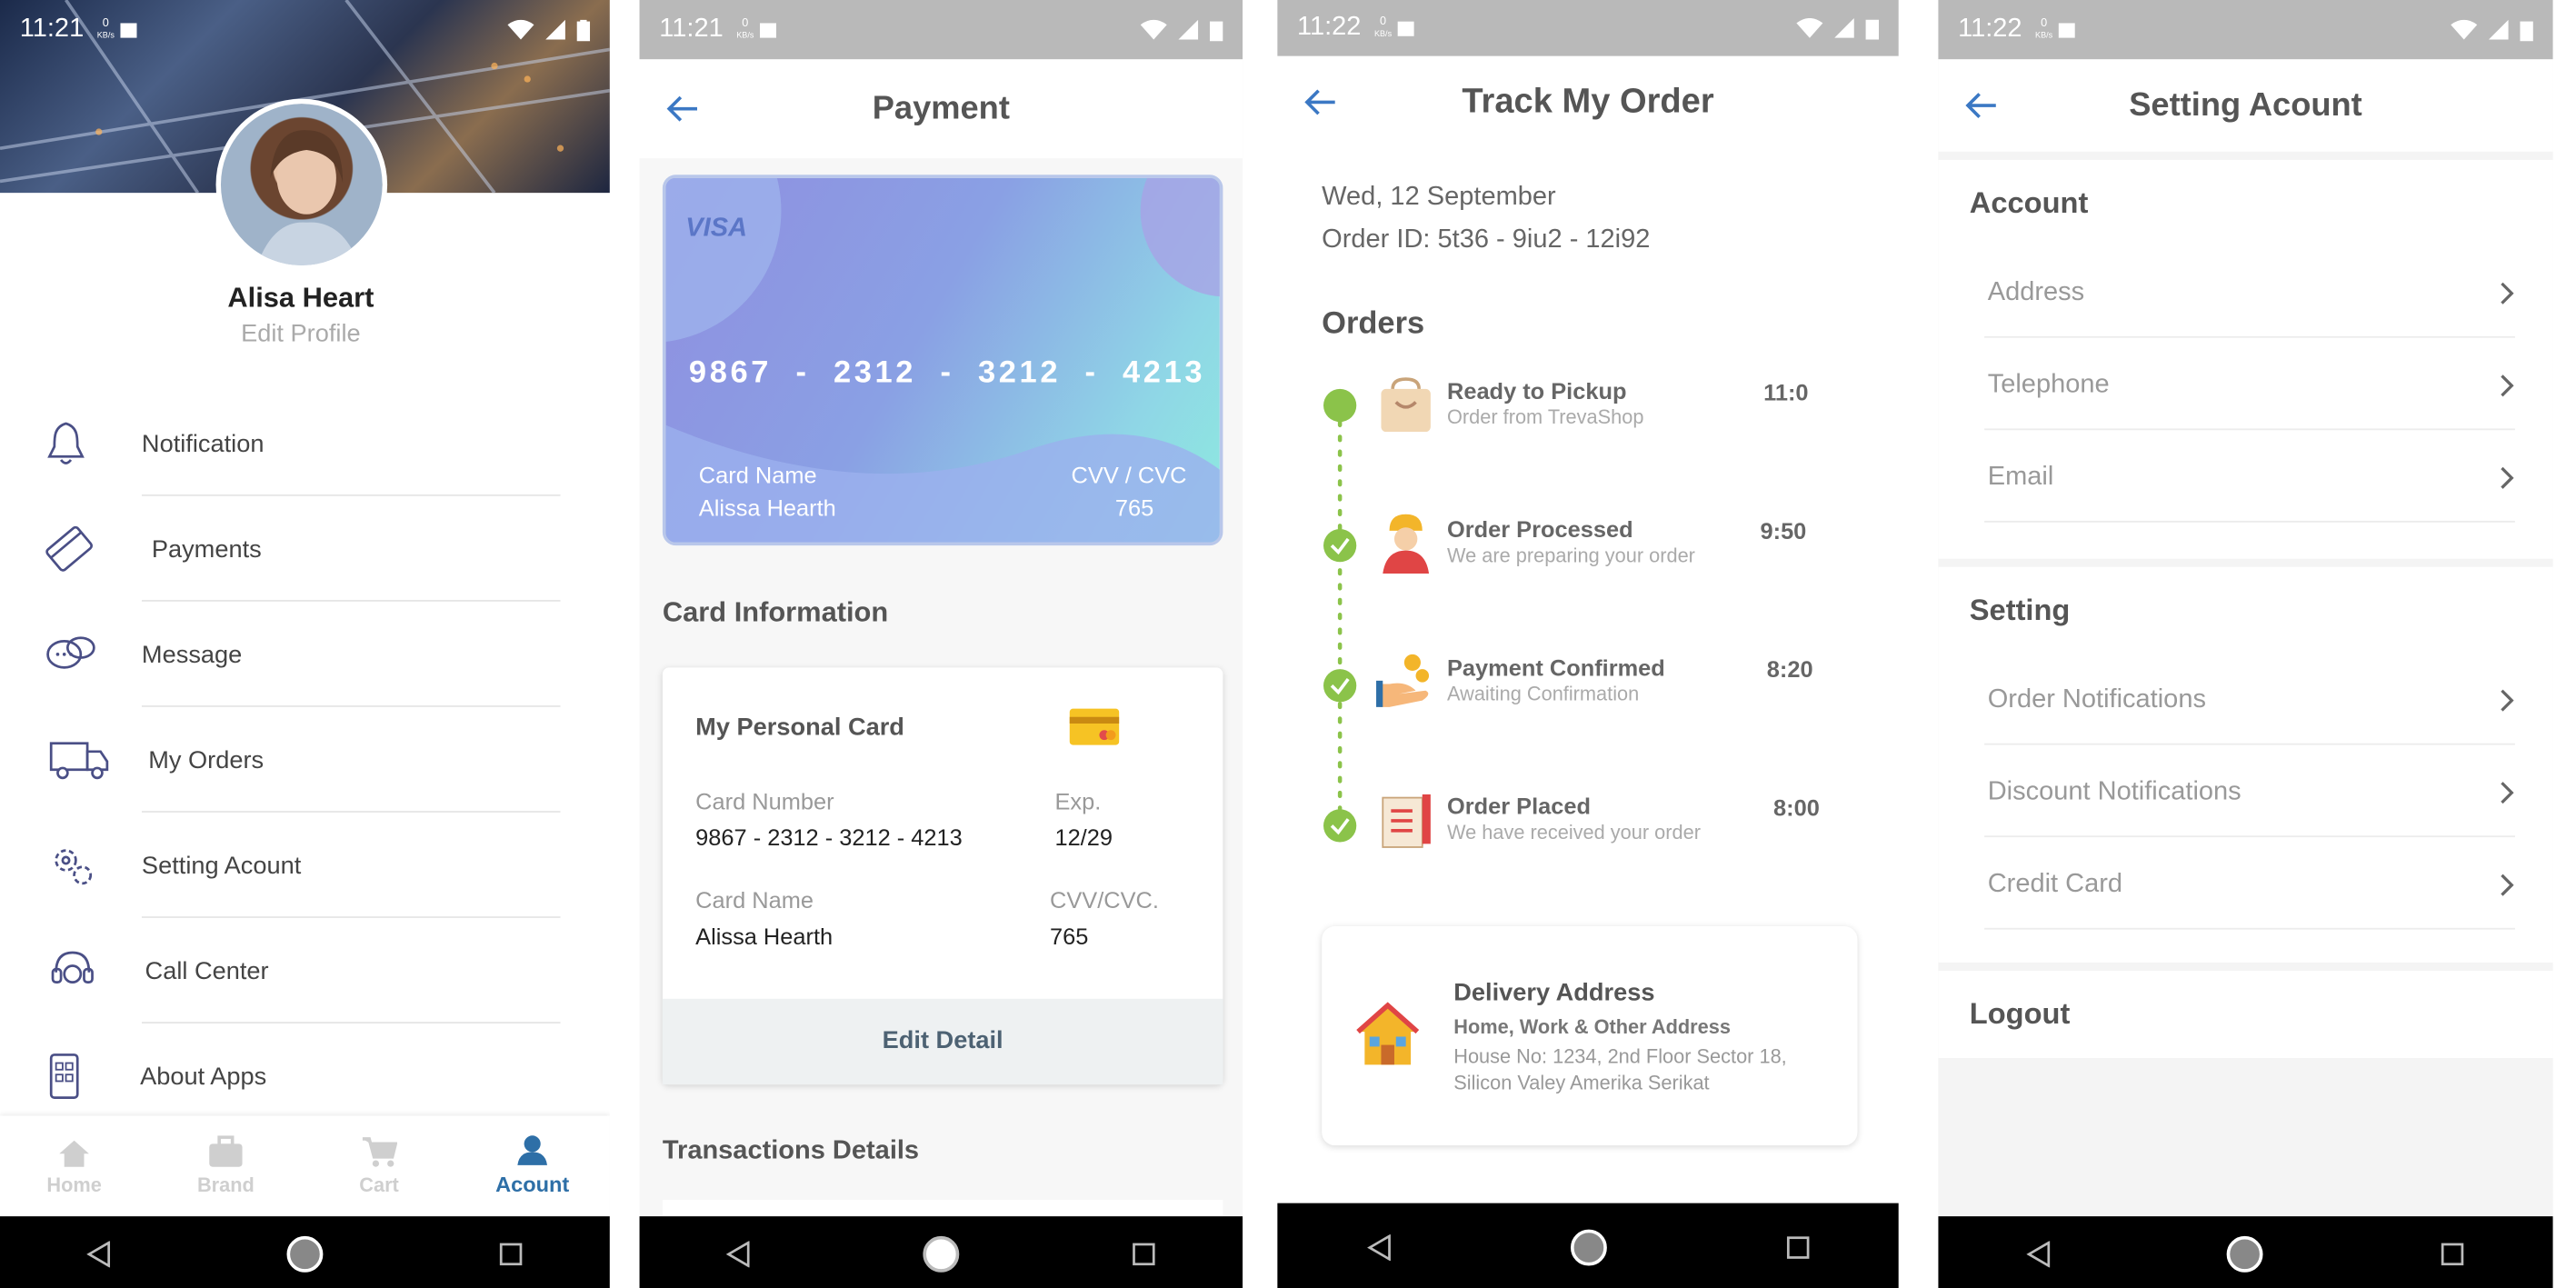  I want to click on step-title: Order Processed, so click(1539, 529).